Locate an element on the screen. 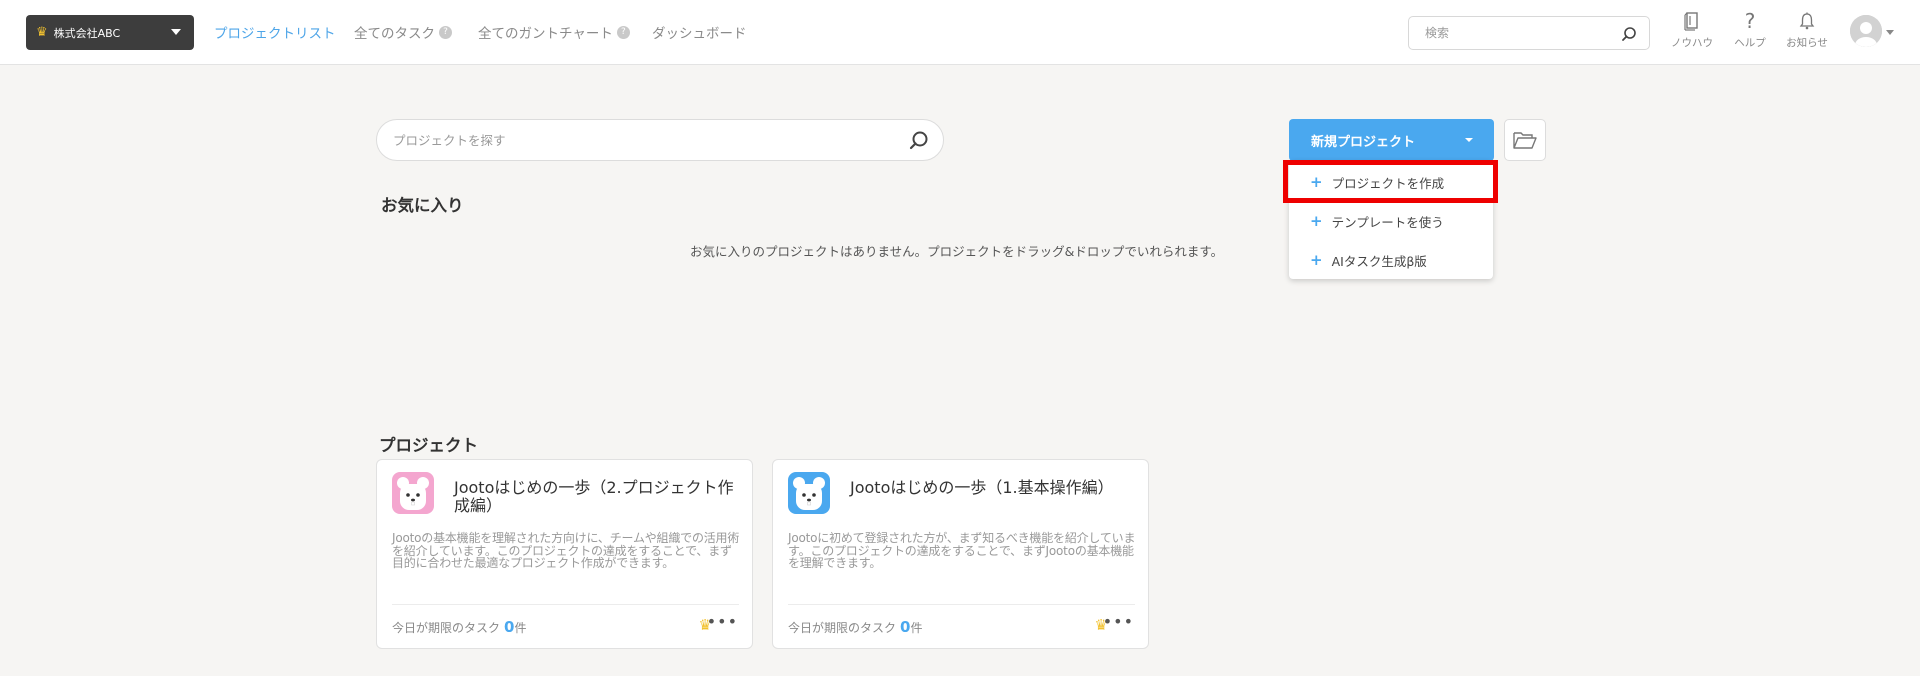  nav-dashboard: ダッシュボード is located at coordinates (699, 32).